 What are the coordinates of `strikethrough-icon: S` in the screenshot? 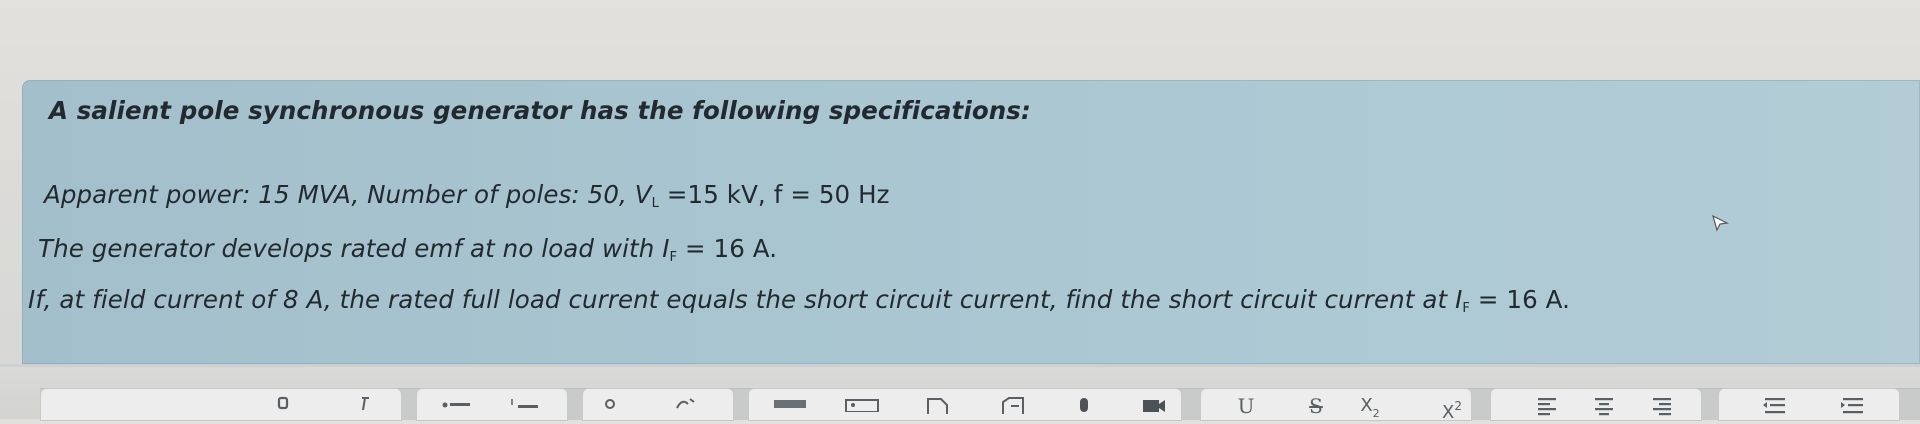 It's located at (1316, 406).